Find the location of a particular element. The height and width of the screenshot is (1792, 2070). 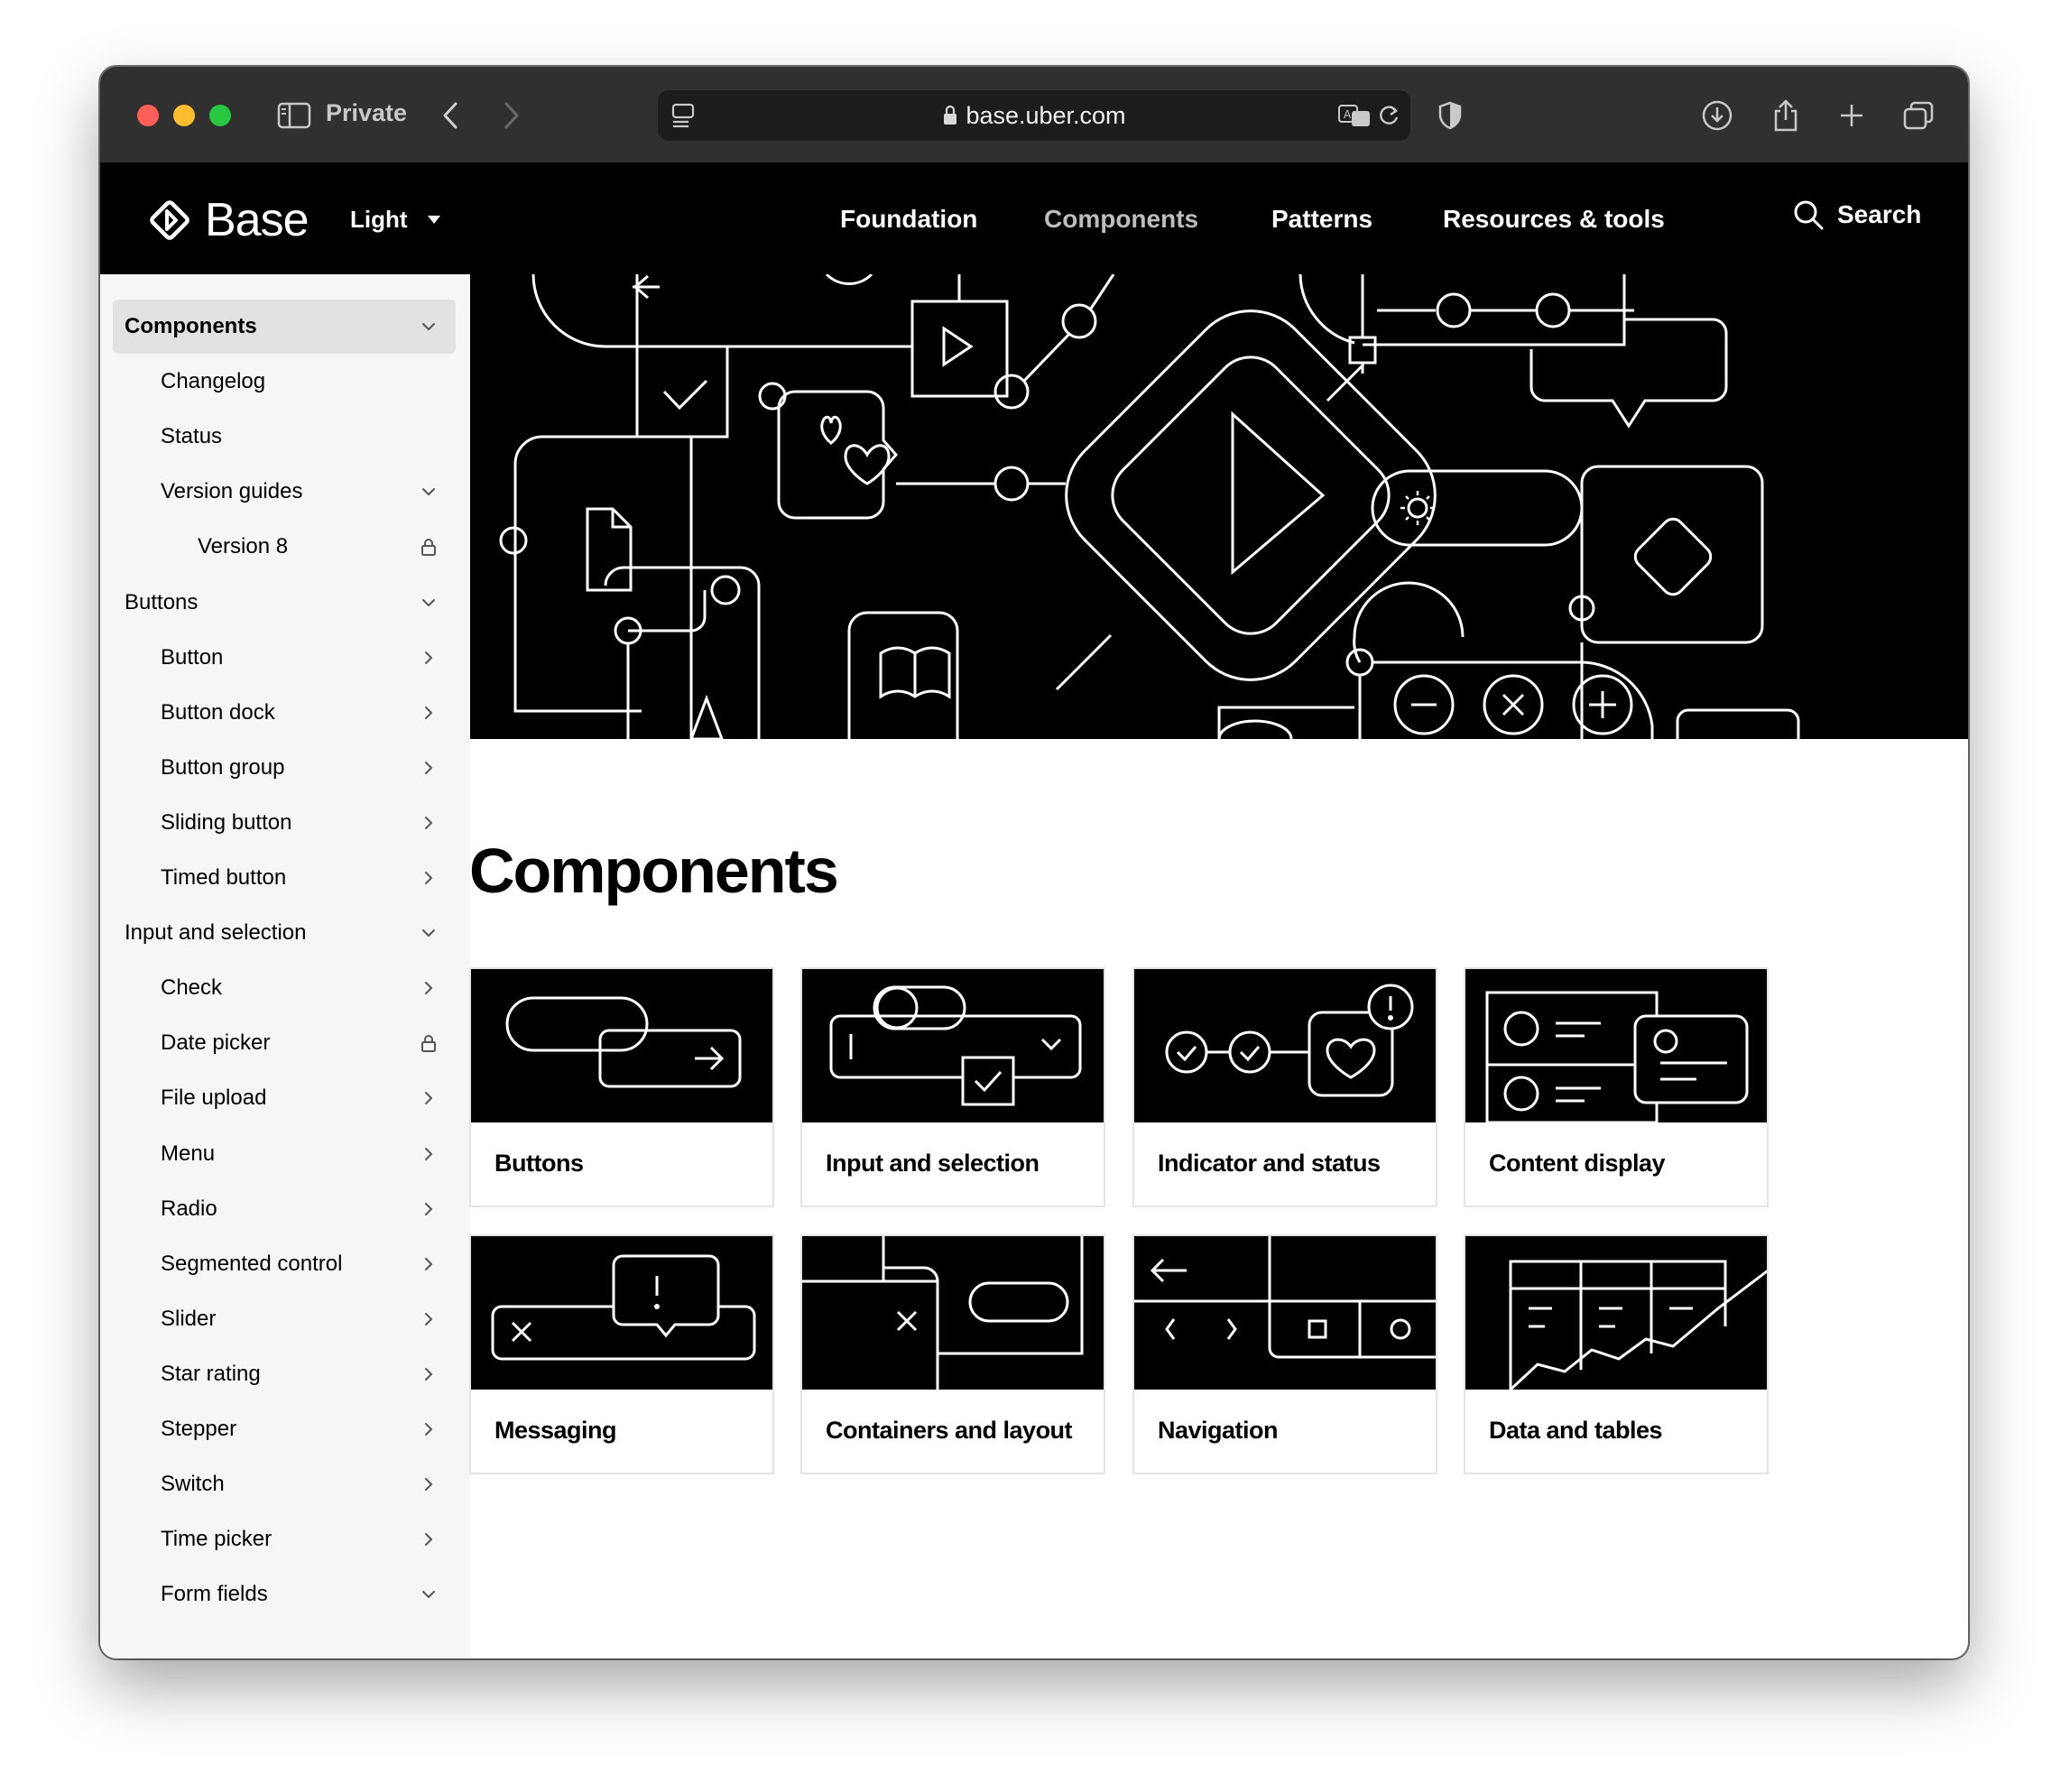

sidebar-item-status: Status is located at coordinates (284, 437).